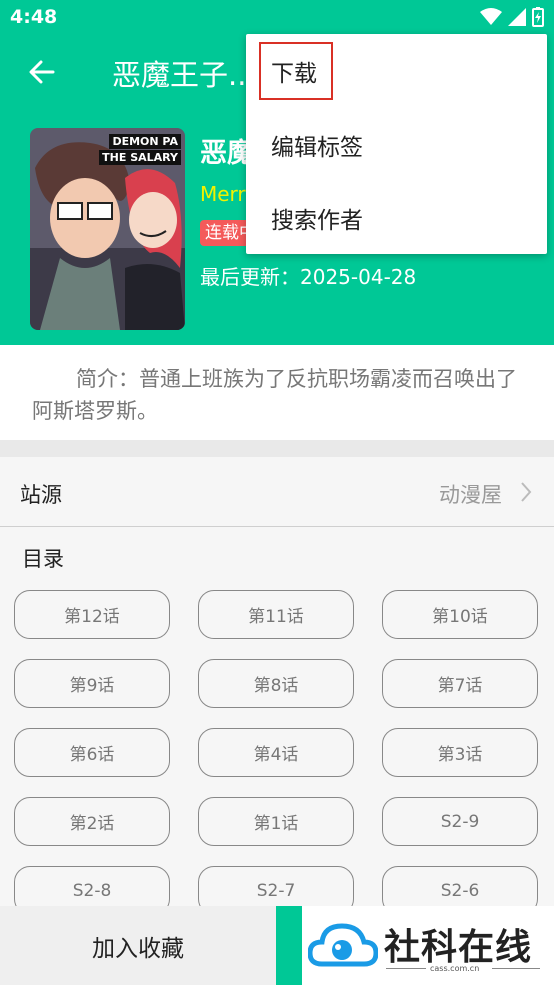 The image size is (554, 985). Describe the element at coordinates (538, 17) in the screenshot. I see `battery-icon` at that location.